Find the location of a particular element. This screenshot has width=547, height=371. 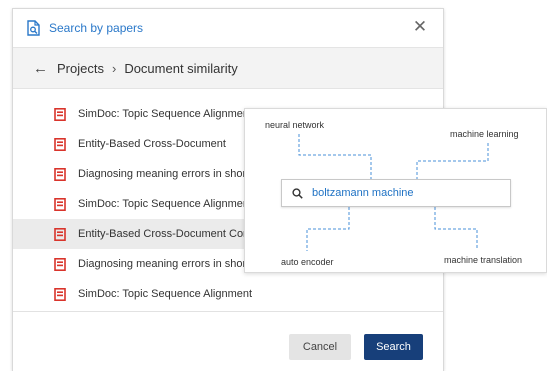

cancel-button: Cancel is located at coordinates (320, 347).